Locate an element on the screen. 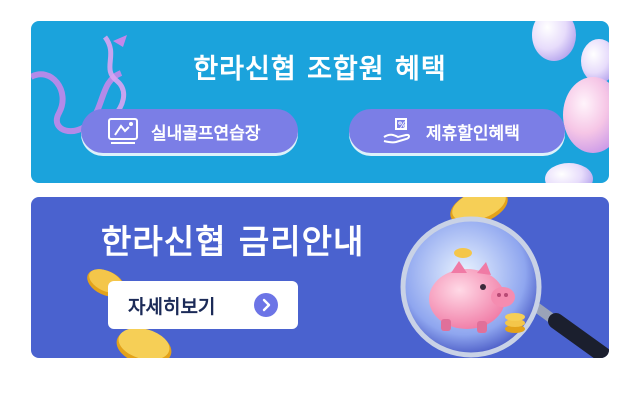 Image resolution: width=640 pixels, height=400 pixels. view-details-button: 자세히보기 is located at coordinates (203, 305).